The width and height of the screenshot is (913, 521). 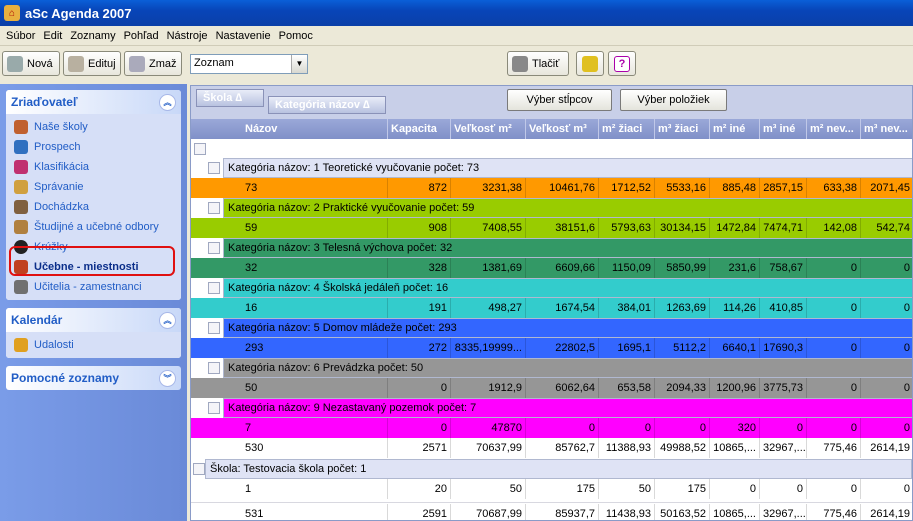 What do you see at coordinates (78, 13) in the screenshot?
I see `app-title: aSc Agenda 2007` at bounding box center [78, 13].